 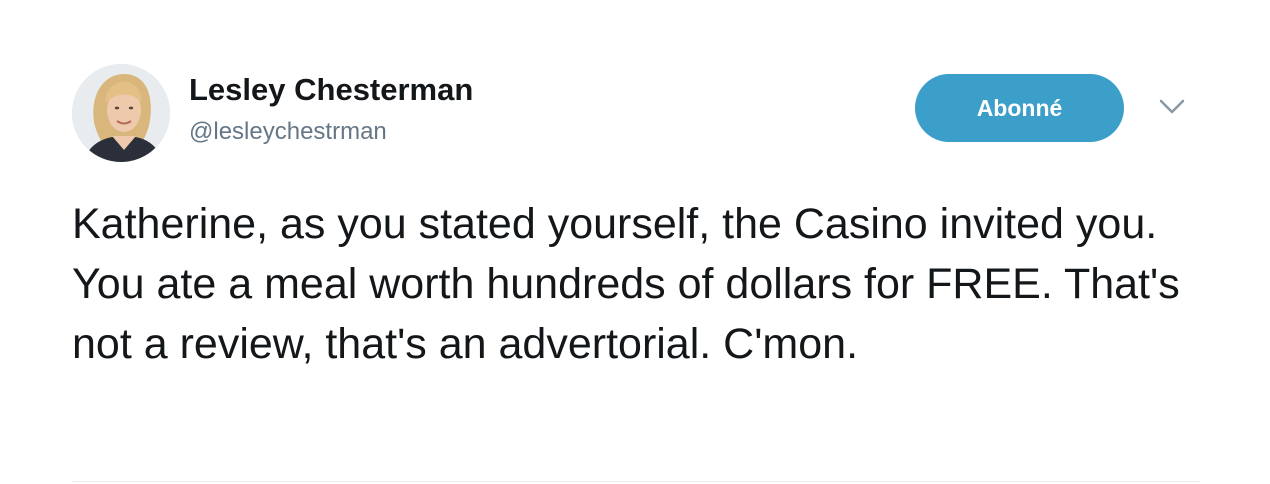 What do you see at coordinates (1172, 107) in the screenshot?
I see `chevron-down-icon` at bounding box center [1172, 107].